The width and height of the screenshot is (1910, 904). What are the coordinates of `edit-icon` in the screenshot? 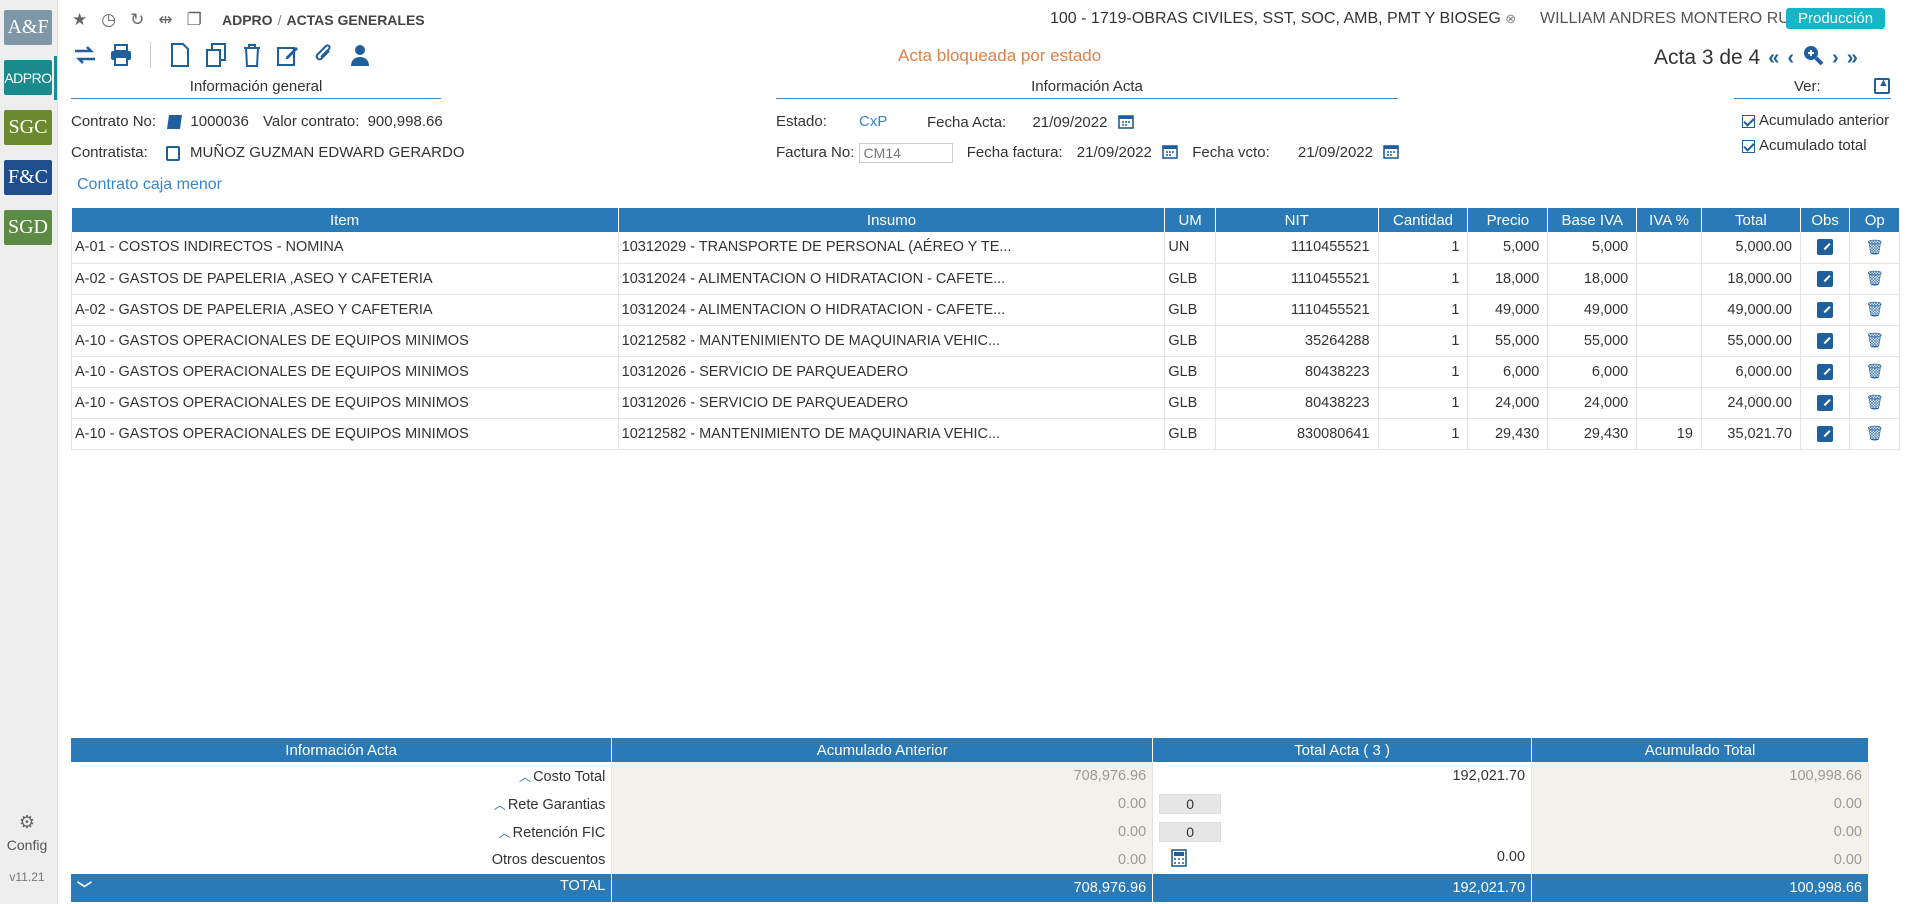 It's located at (288, 55).